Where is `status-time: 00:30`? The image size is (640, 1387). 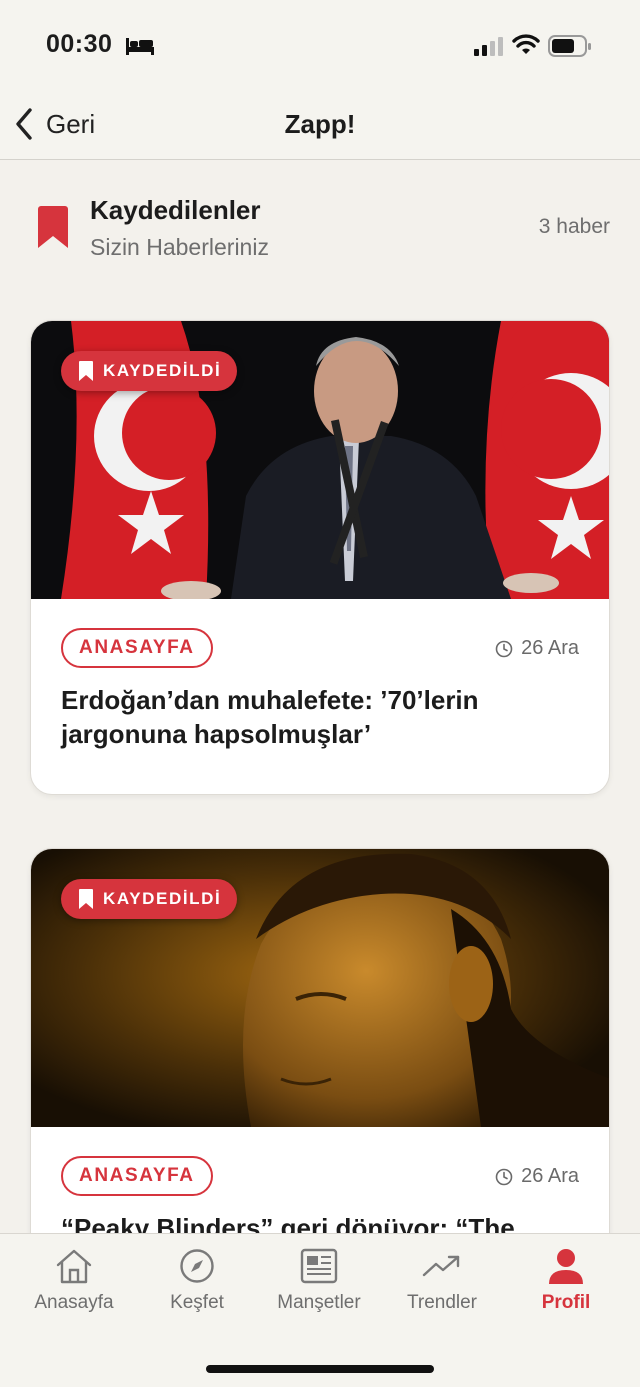 status-time: 00:30 is located at coordinates (79, 44).